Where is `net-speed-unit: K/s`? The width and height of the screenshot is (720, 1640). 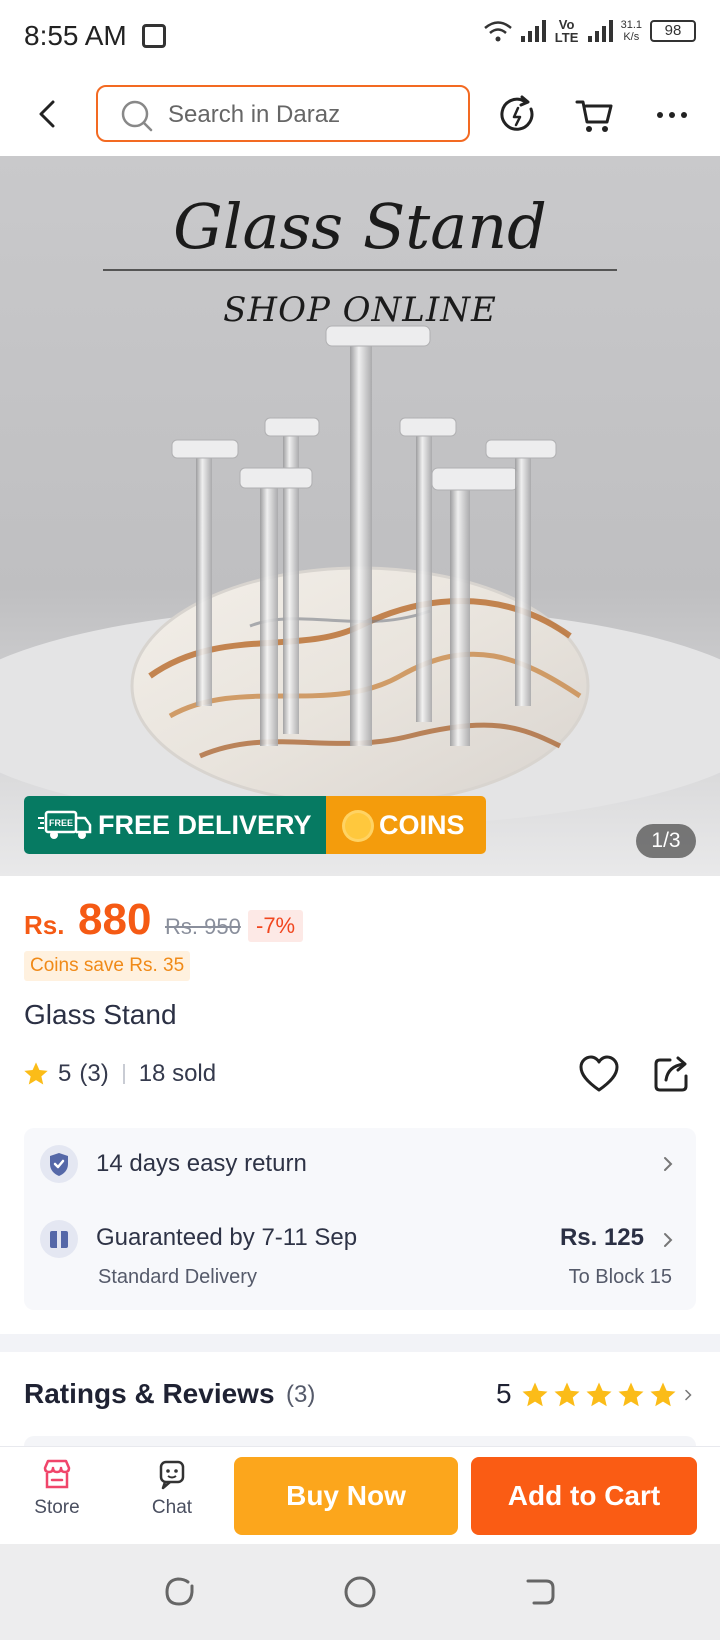
net-speed-unit: K/s is located at coordinates (631, 37).